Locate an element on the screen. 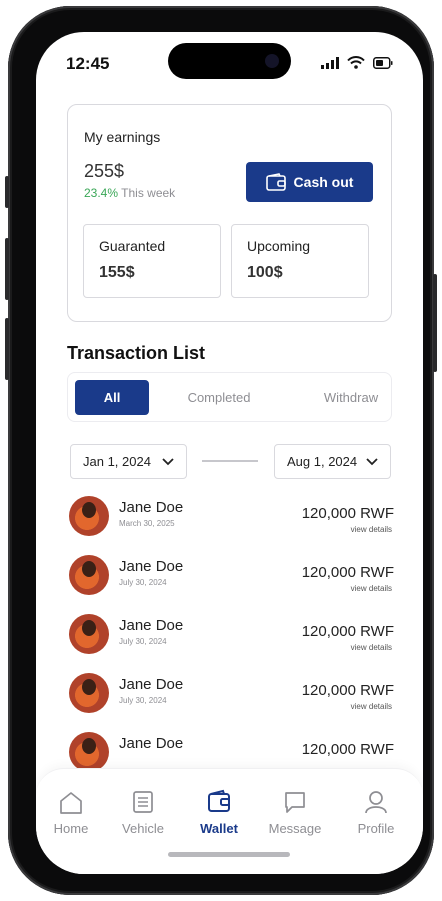 The height and width of the screenshot is (901, 442). cash-out-button: Cash out is located at coordinates (309, 182).